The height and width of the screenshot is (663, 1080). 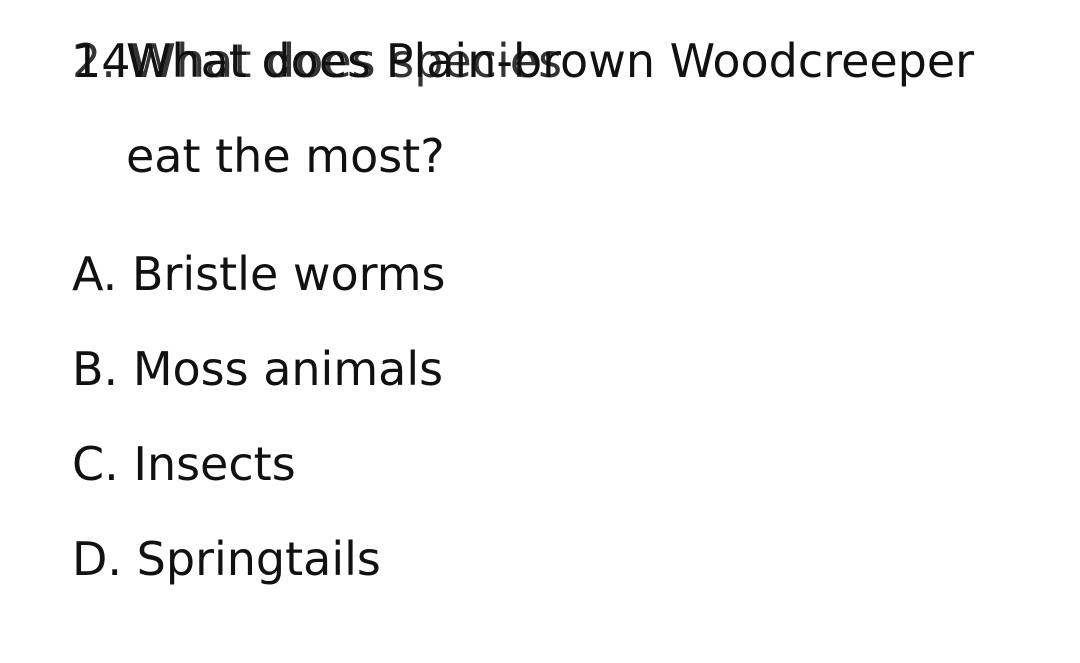 I want to click on option-b-text: Moss animals, so click(x=288, y=369).